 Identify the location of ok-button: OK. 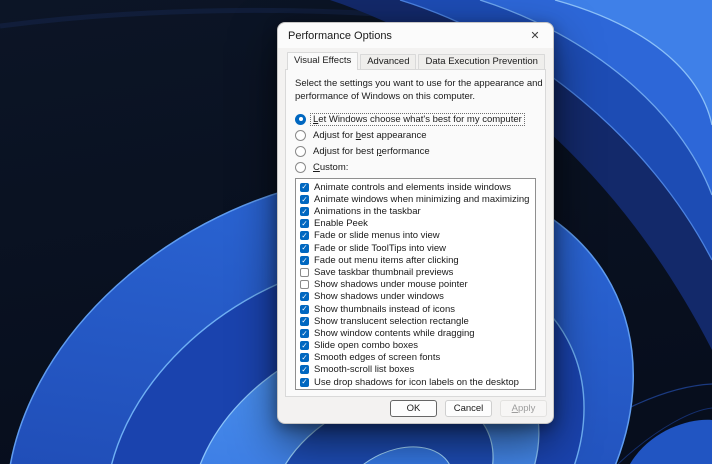
(413, 408).